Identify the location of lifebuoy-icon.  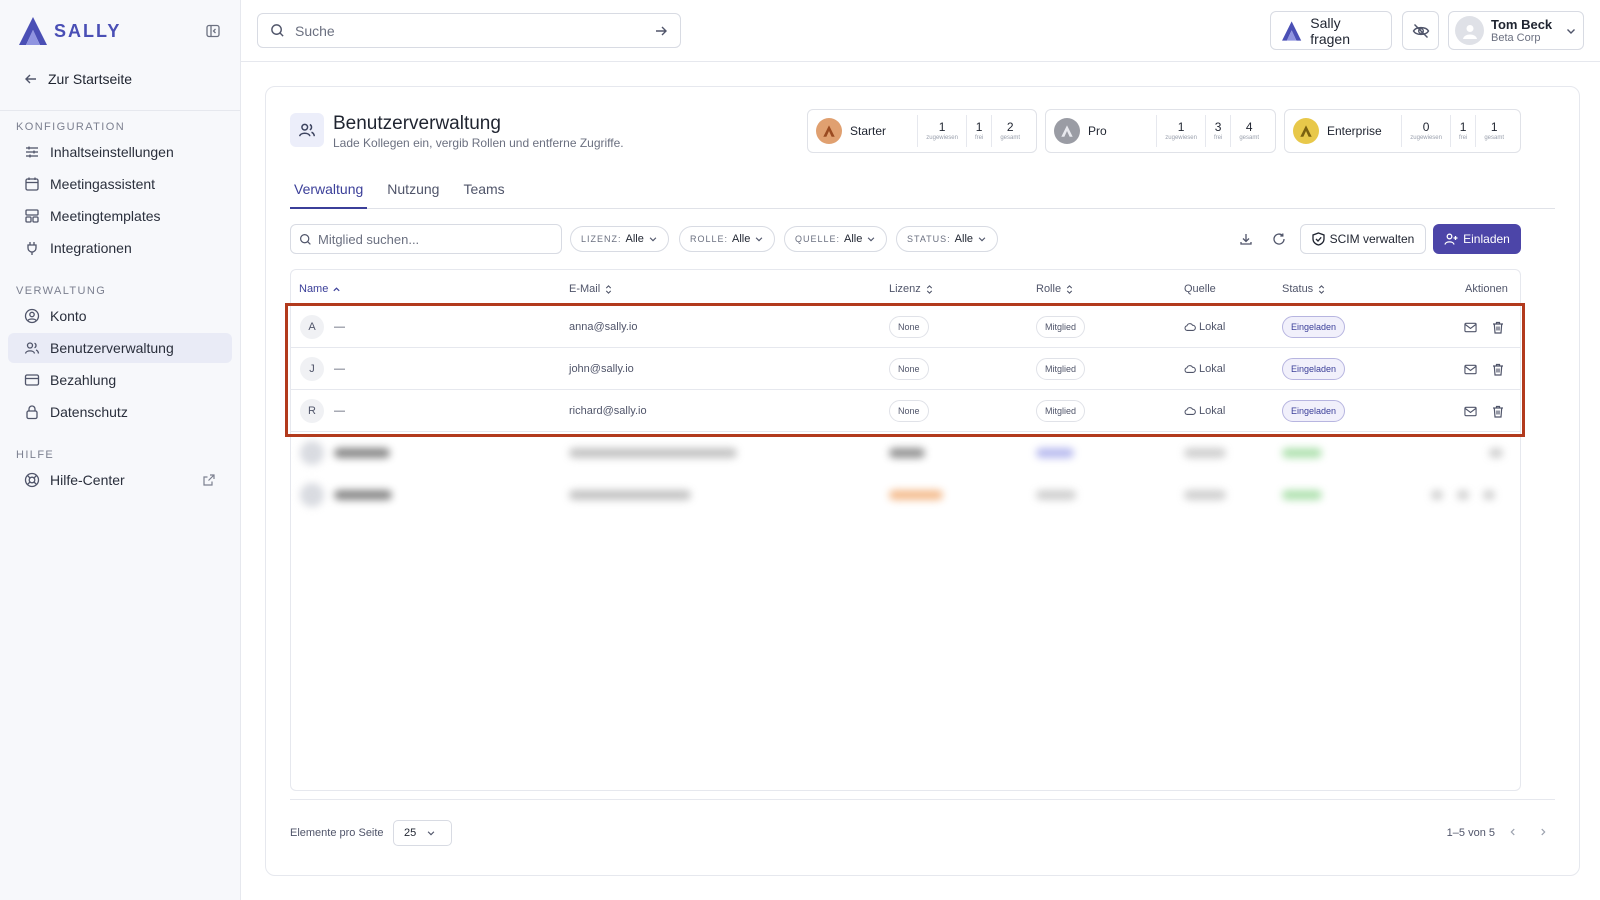
(32, 480).